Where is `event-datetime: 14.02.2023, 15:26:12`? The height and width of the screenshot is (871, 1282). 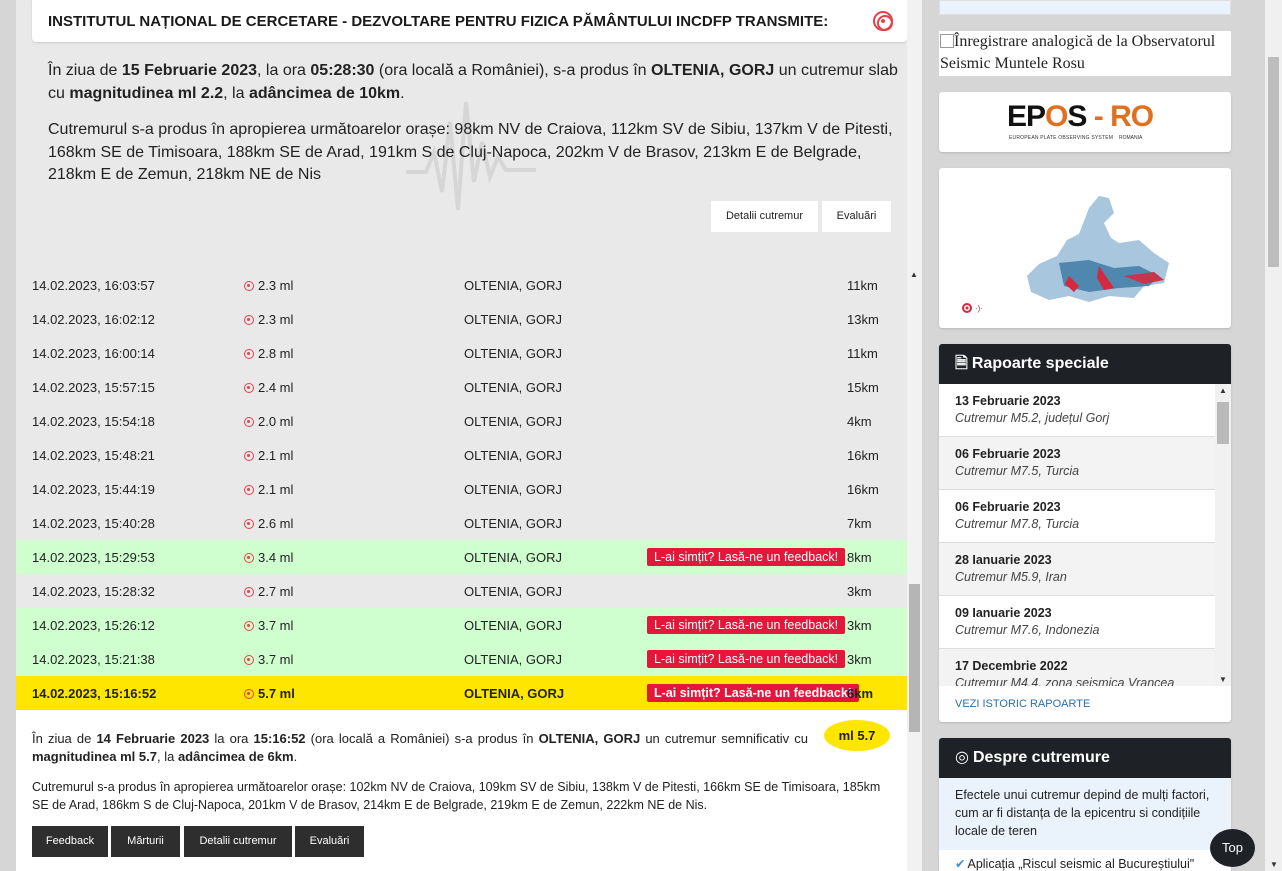
event-datetime: 14.02.2023, 15:26:12 is located at coordinates (93, 625).